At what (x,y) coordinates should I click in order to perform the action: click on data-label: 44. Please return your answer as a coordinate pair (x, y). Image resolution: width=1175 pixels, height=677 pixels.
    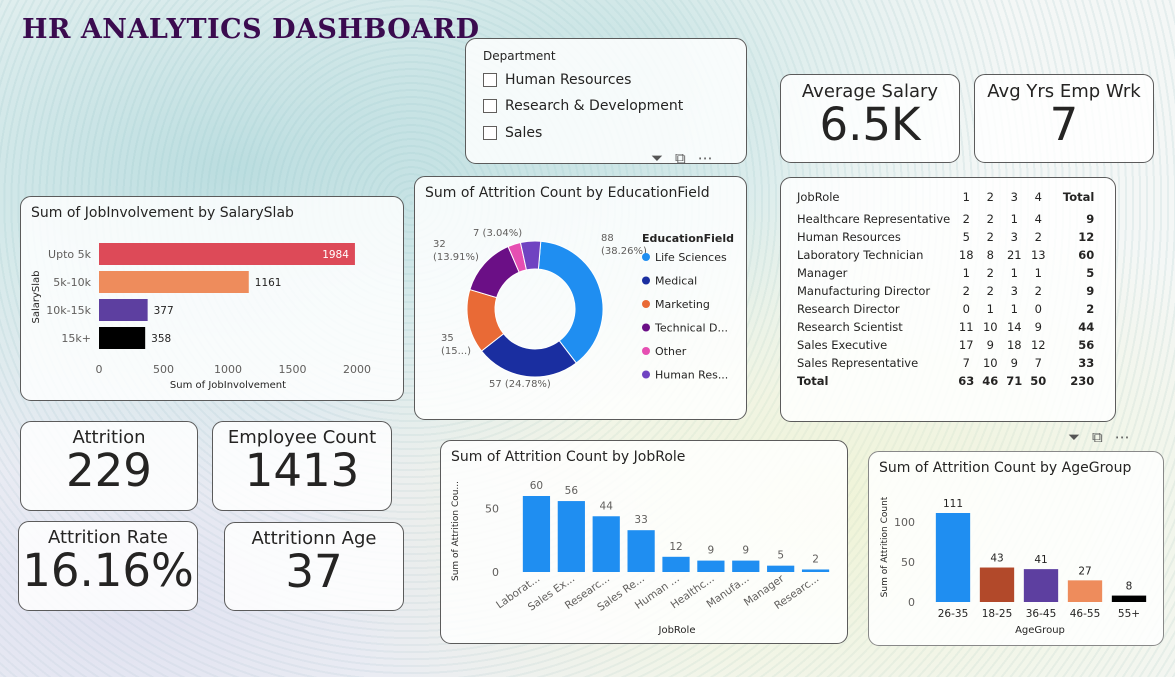
    Looking at the image, I should click on (607, 506).